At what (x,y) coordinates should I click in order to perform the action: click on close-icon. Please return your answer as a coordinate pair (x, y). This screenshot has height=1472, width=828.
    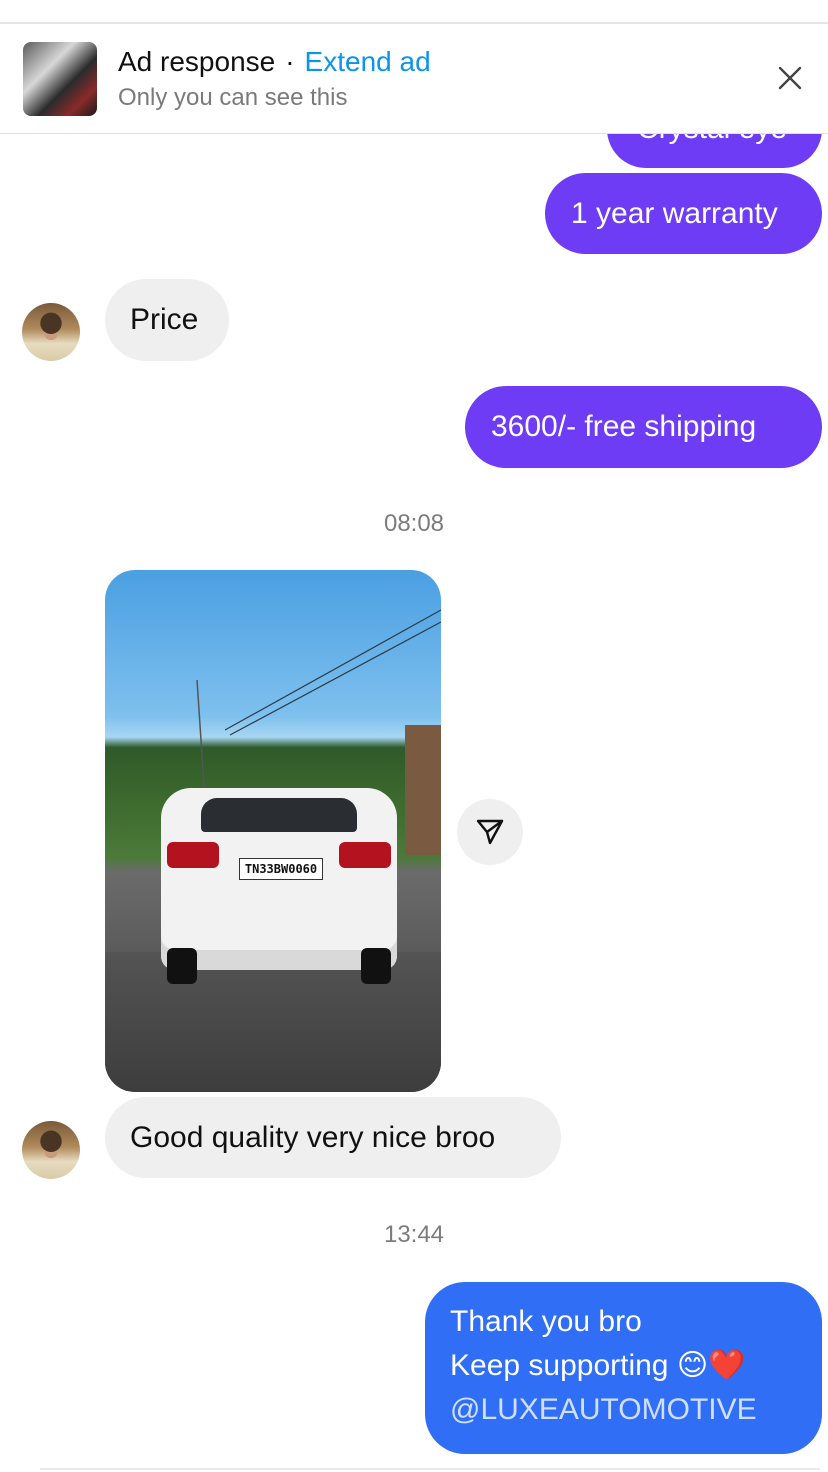
    Looking at the image, I should click on (790, 78).